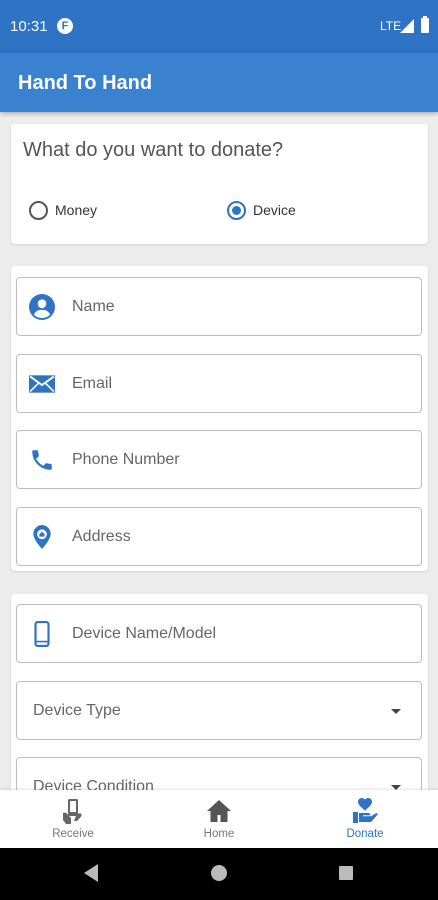 This screenshot has height=900, width=438. What do you see at coordinates (236, 210) in the screenshot?
I see `radio-device-indicator` at bounding box center [236, 210].